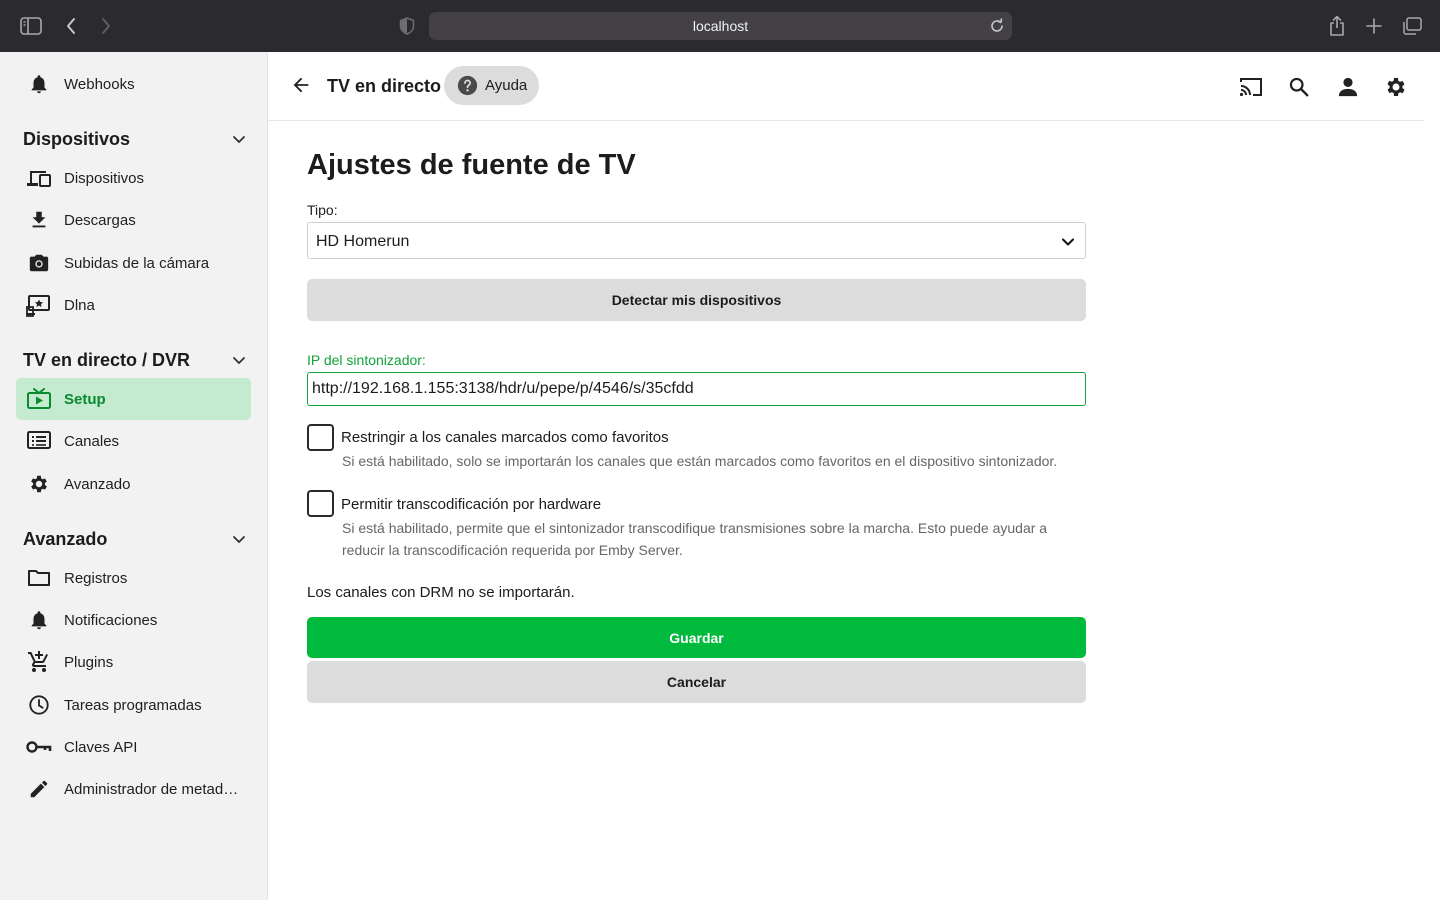 This screenshot has width=1440, height=900. I want to click on hw-transcoding-checkbox, so click(320, 503).